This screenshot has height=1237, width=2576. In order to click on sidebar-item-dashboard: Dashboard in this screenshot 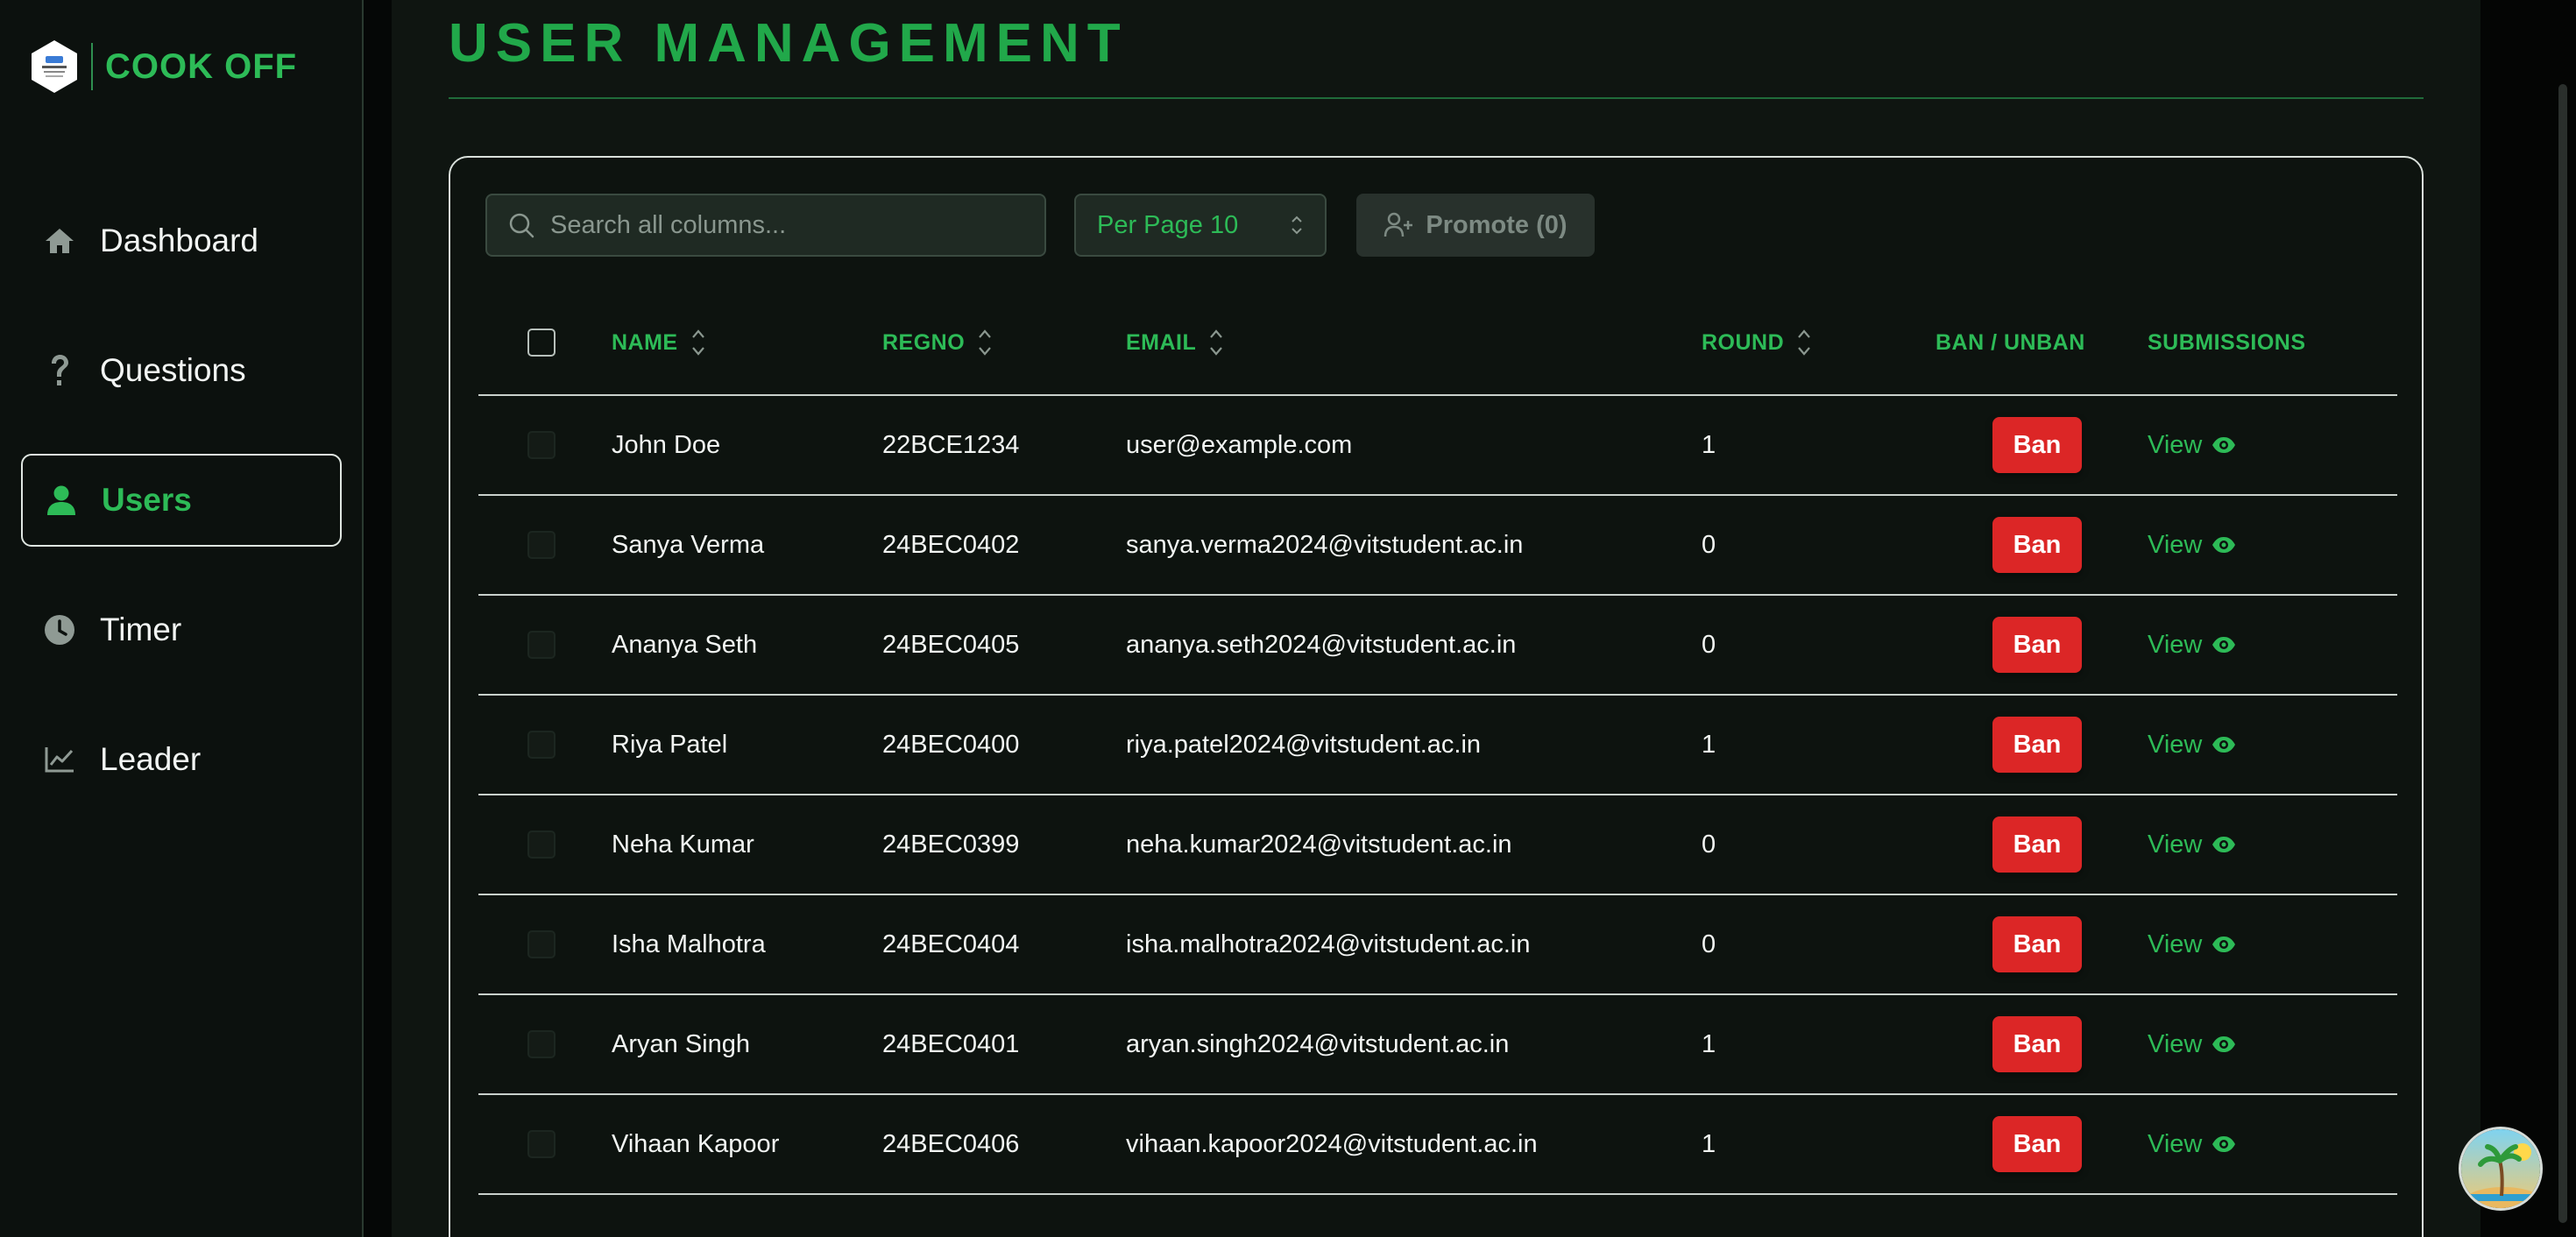, I will do `click(181, 240)`.